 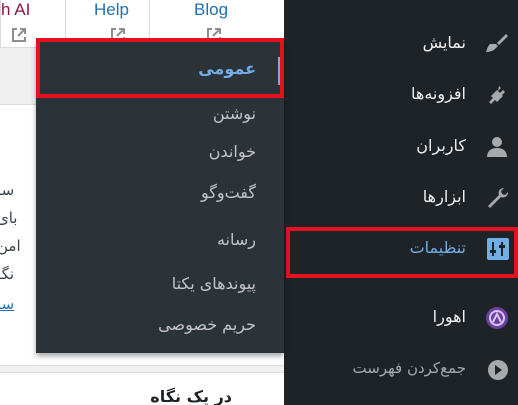 I want to click on ahura-logo-icon, so click(x=497, y=318).